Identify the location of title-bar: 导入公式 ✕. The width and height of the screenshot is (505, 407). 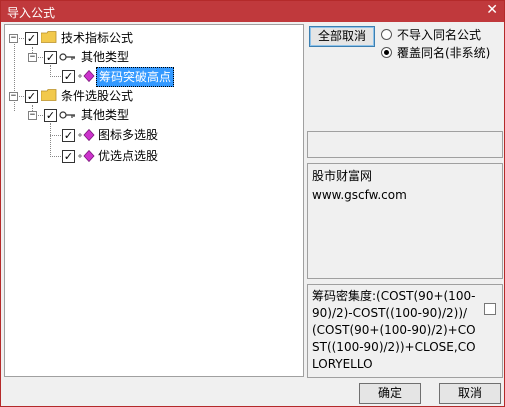
(252, 11).